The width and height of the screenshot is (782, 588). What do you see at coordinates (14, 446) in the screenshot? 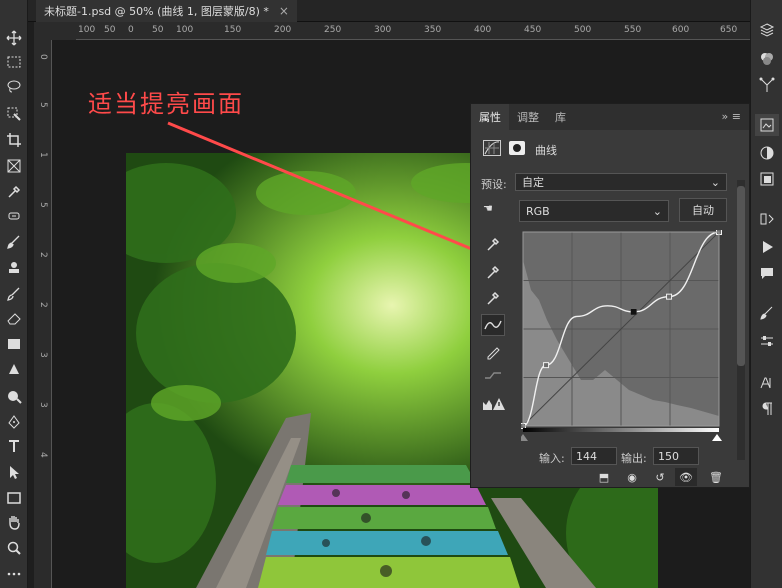
I see `type-icon` at bounding box center [14, 446].